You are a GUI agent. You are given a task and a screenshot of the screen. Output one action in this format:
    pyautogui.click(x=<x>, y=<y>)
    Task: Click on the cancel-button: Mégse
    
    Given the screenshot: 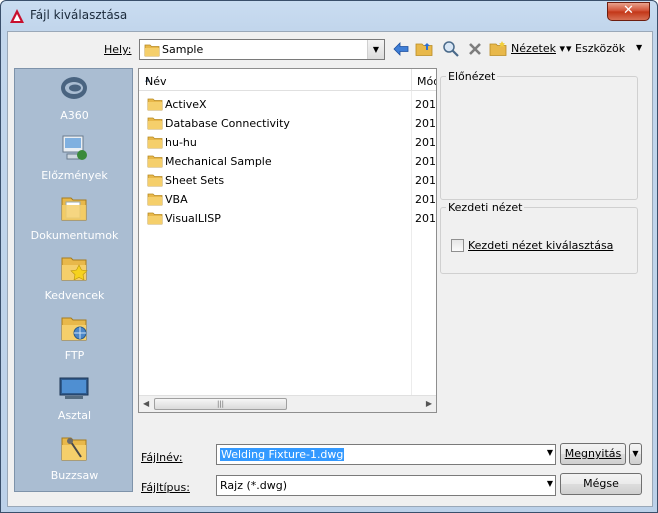 What is the action you would take?
    pyautogui.click(x=601, y=484)
    